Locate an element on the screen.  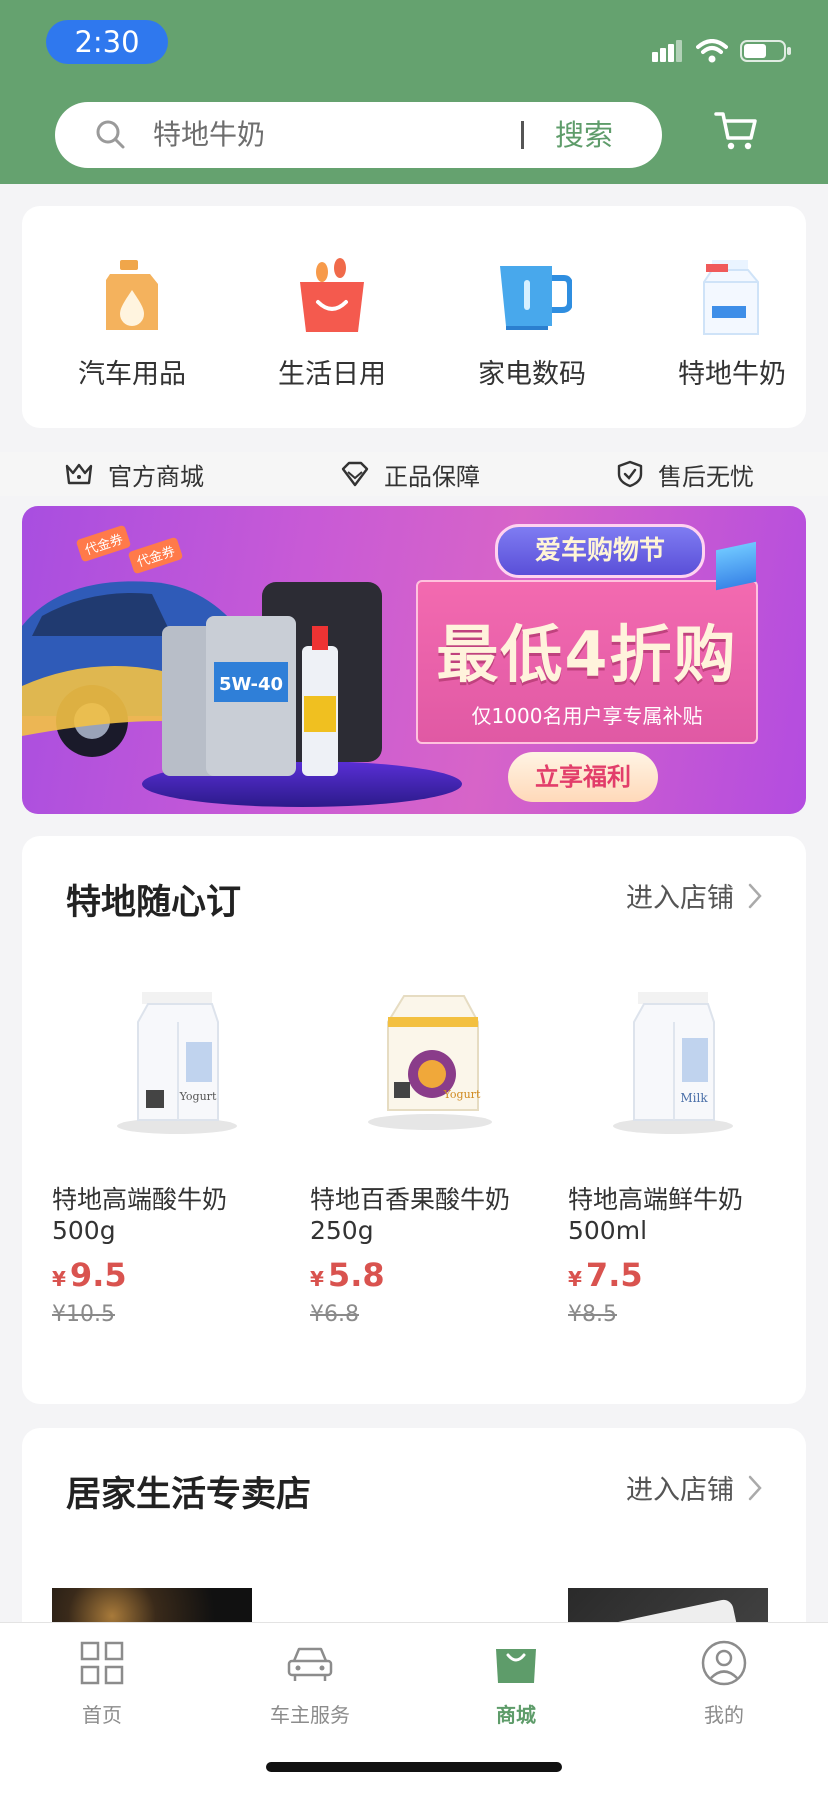
category-daily-life: 生活日用 is located at coordinates (332, 323).